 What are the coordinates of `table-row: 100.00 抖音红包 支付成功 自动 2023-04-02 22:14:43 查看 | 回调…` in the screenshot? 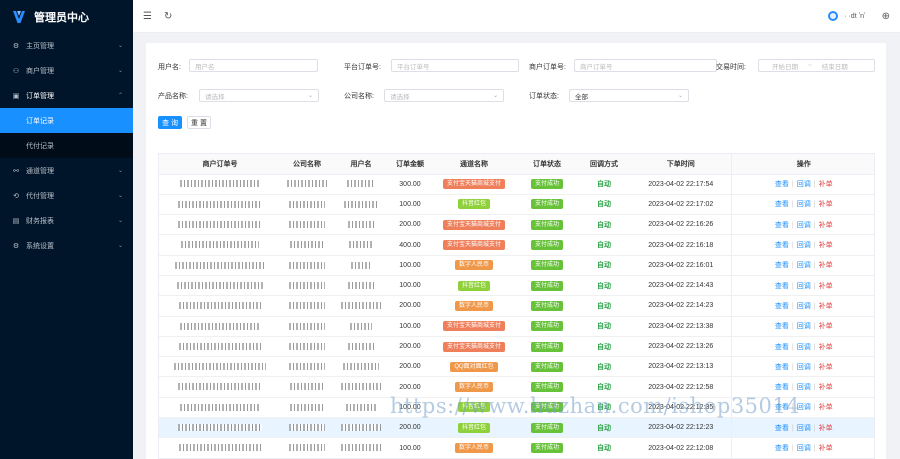 It's located at (516, 286).